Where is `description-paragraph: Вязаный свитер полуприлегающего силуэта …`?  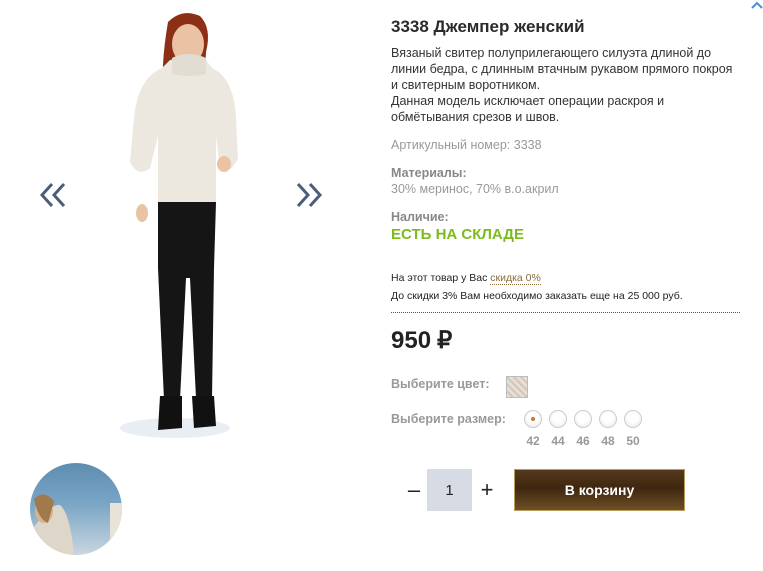 description-paragraph: Вязаный свитер полуприлегающего силуэта … is located at coordinates (562, 69).